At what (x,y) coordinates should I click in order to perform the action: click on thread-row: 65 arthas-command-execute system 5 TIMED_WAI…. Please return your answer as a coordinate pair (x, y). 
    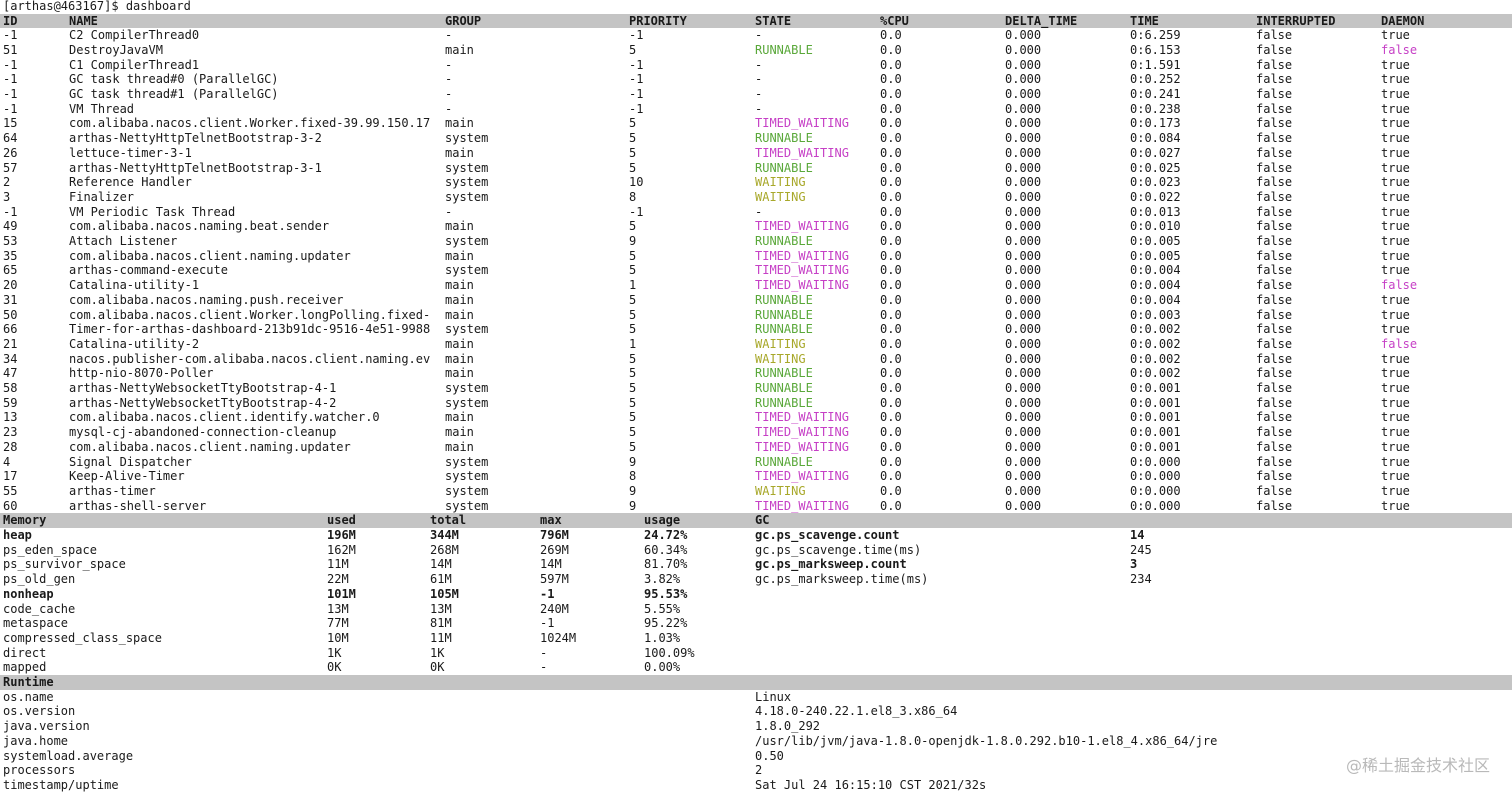
    Looking at the image, I should click on (756, 270).